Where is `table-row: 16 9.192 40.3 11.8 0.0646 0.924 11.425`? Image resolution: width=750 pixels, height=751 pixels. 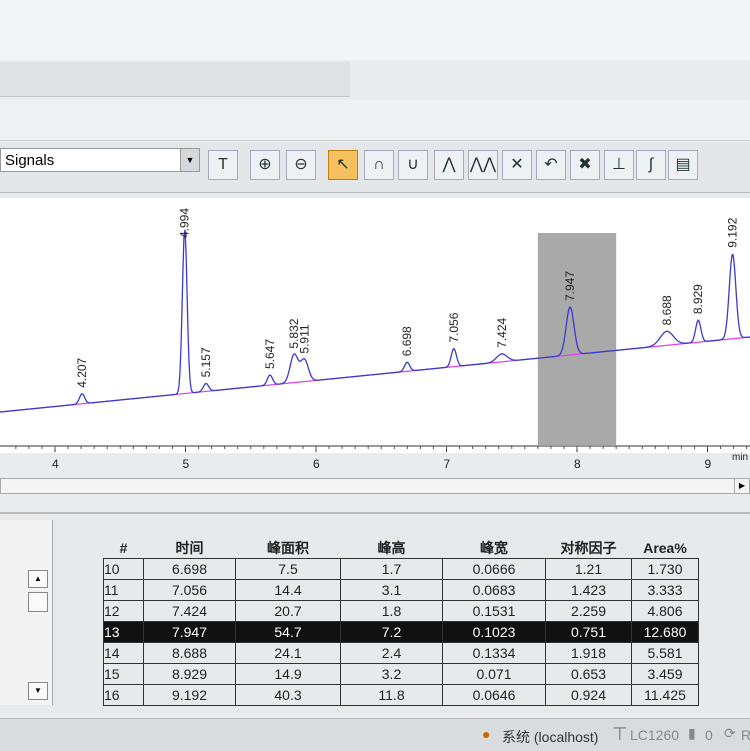 table-row: 16 9.192 40.3 11.8 0.0646 0.924 11.425 is located at coordinates (401, 695).